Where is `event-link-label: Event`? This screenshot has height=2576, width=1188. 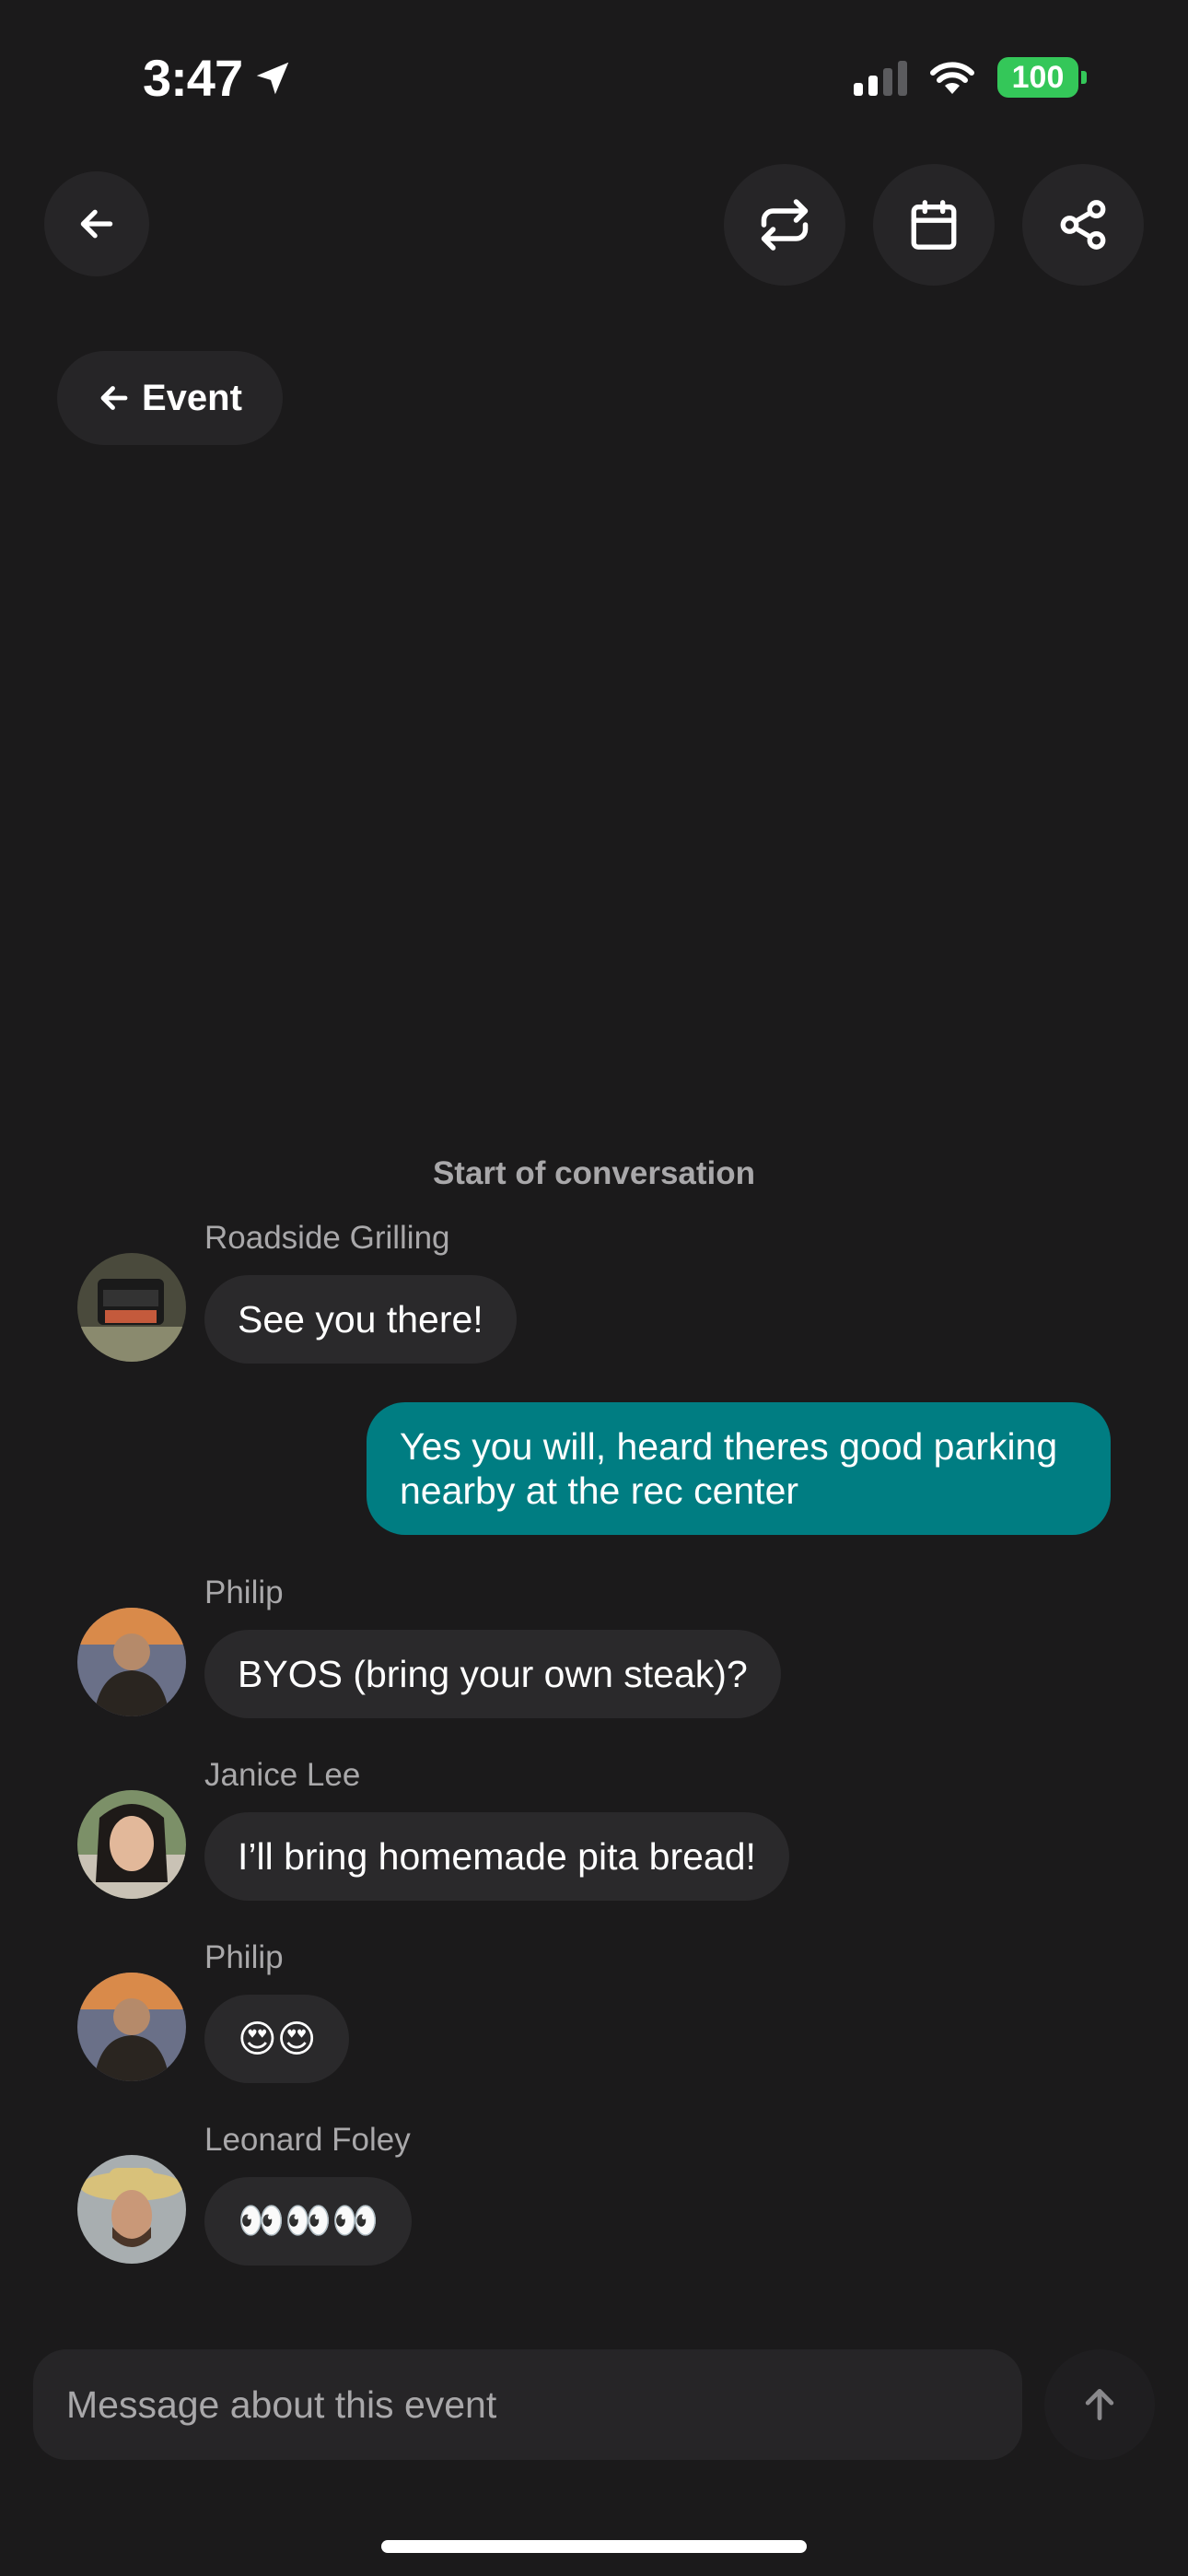 event-link-label: Event is located at coordinates (192, 397).